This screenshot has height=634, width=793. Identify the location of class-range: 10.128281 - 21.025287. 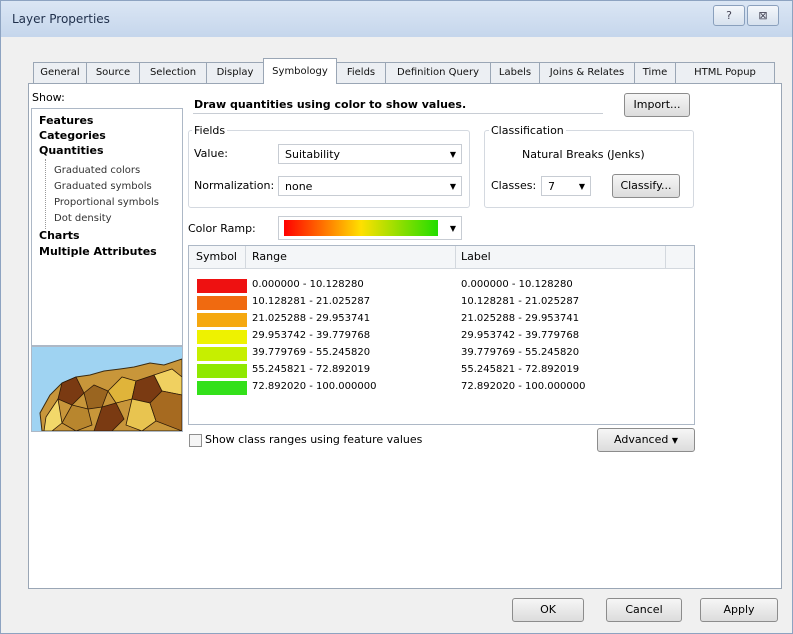
(311, 301).